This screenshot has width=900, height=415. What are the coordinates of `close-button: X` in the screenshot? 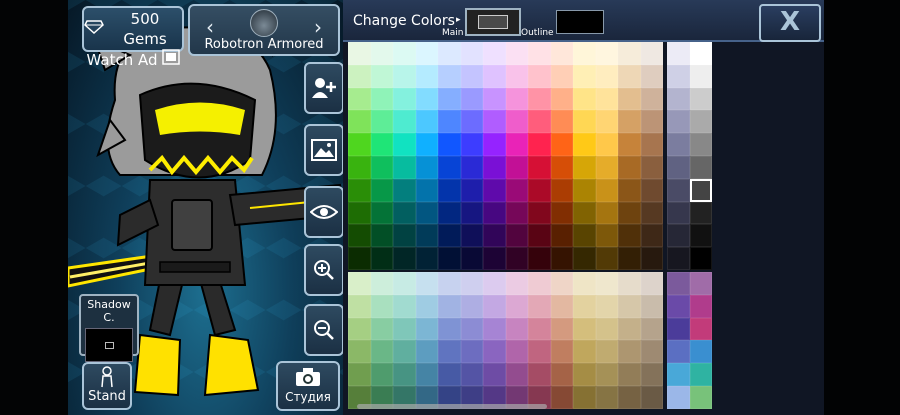 It's located at (790, 23).